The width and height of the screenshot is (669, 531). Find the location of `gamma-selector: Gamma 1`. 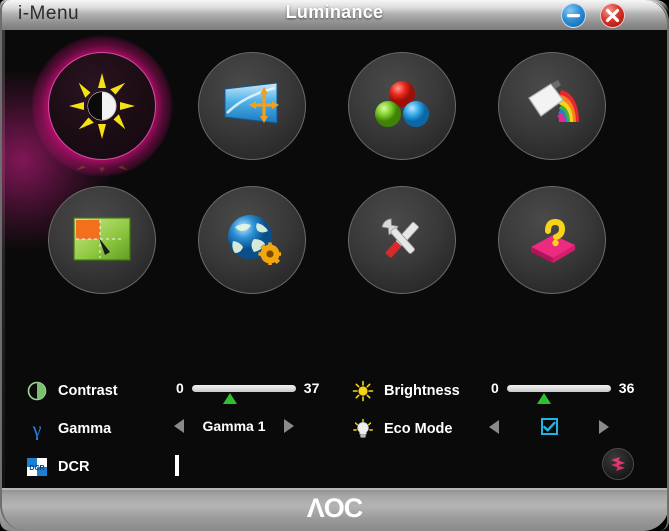

gamma-selector: Gamma 1 is located at coordinates (234, 426).